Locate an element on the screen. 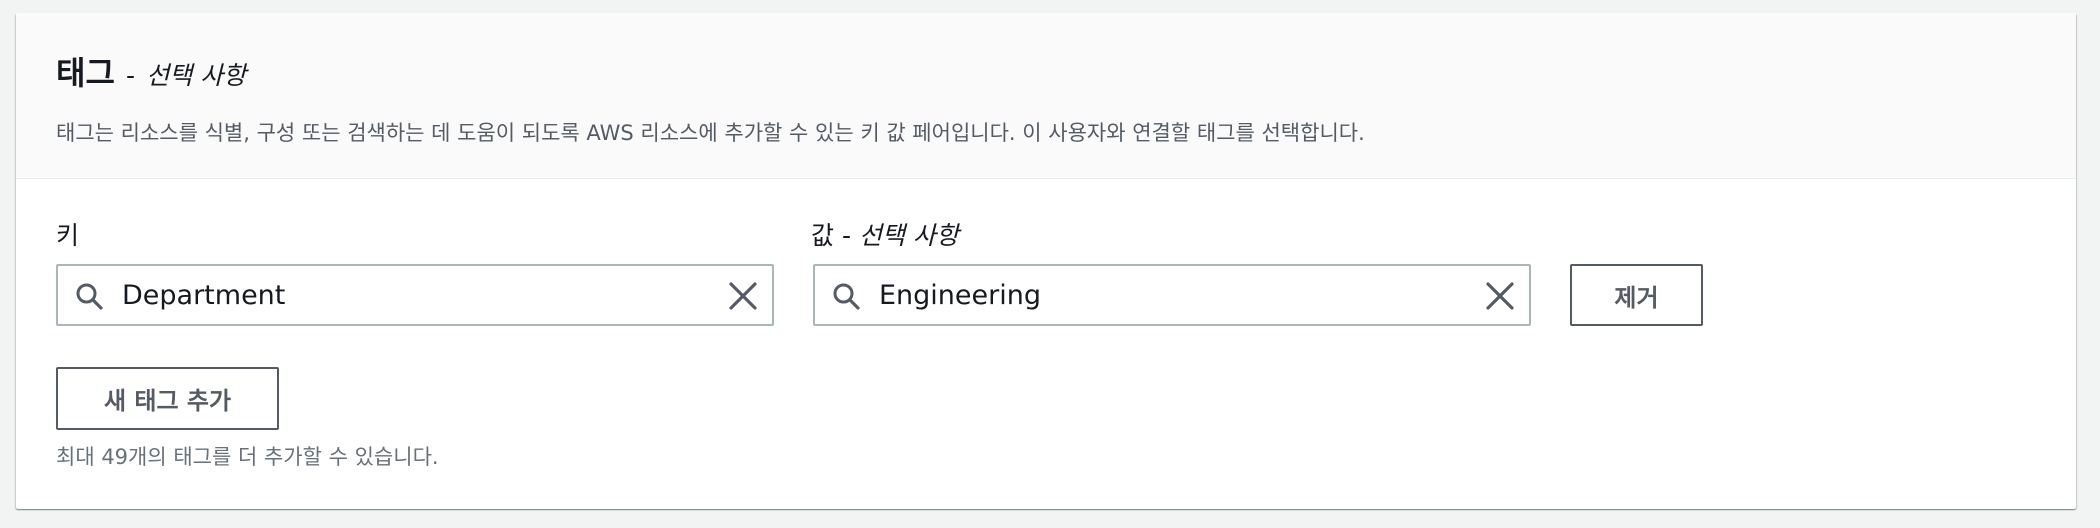 The image size is (2100, 528). key-autosuggest is located at coordinates (415, 295).